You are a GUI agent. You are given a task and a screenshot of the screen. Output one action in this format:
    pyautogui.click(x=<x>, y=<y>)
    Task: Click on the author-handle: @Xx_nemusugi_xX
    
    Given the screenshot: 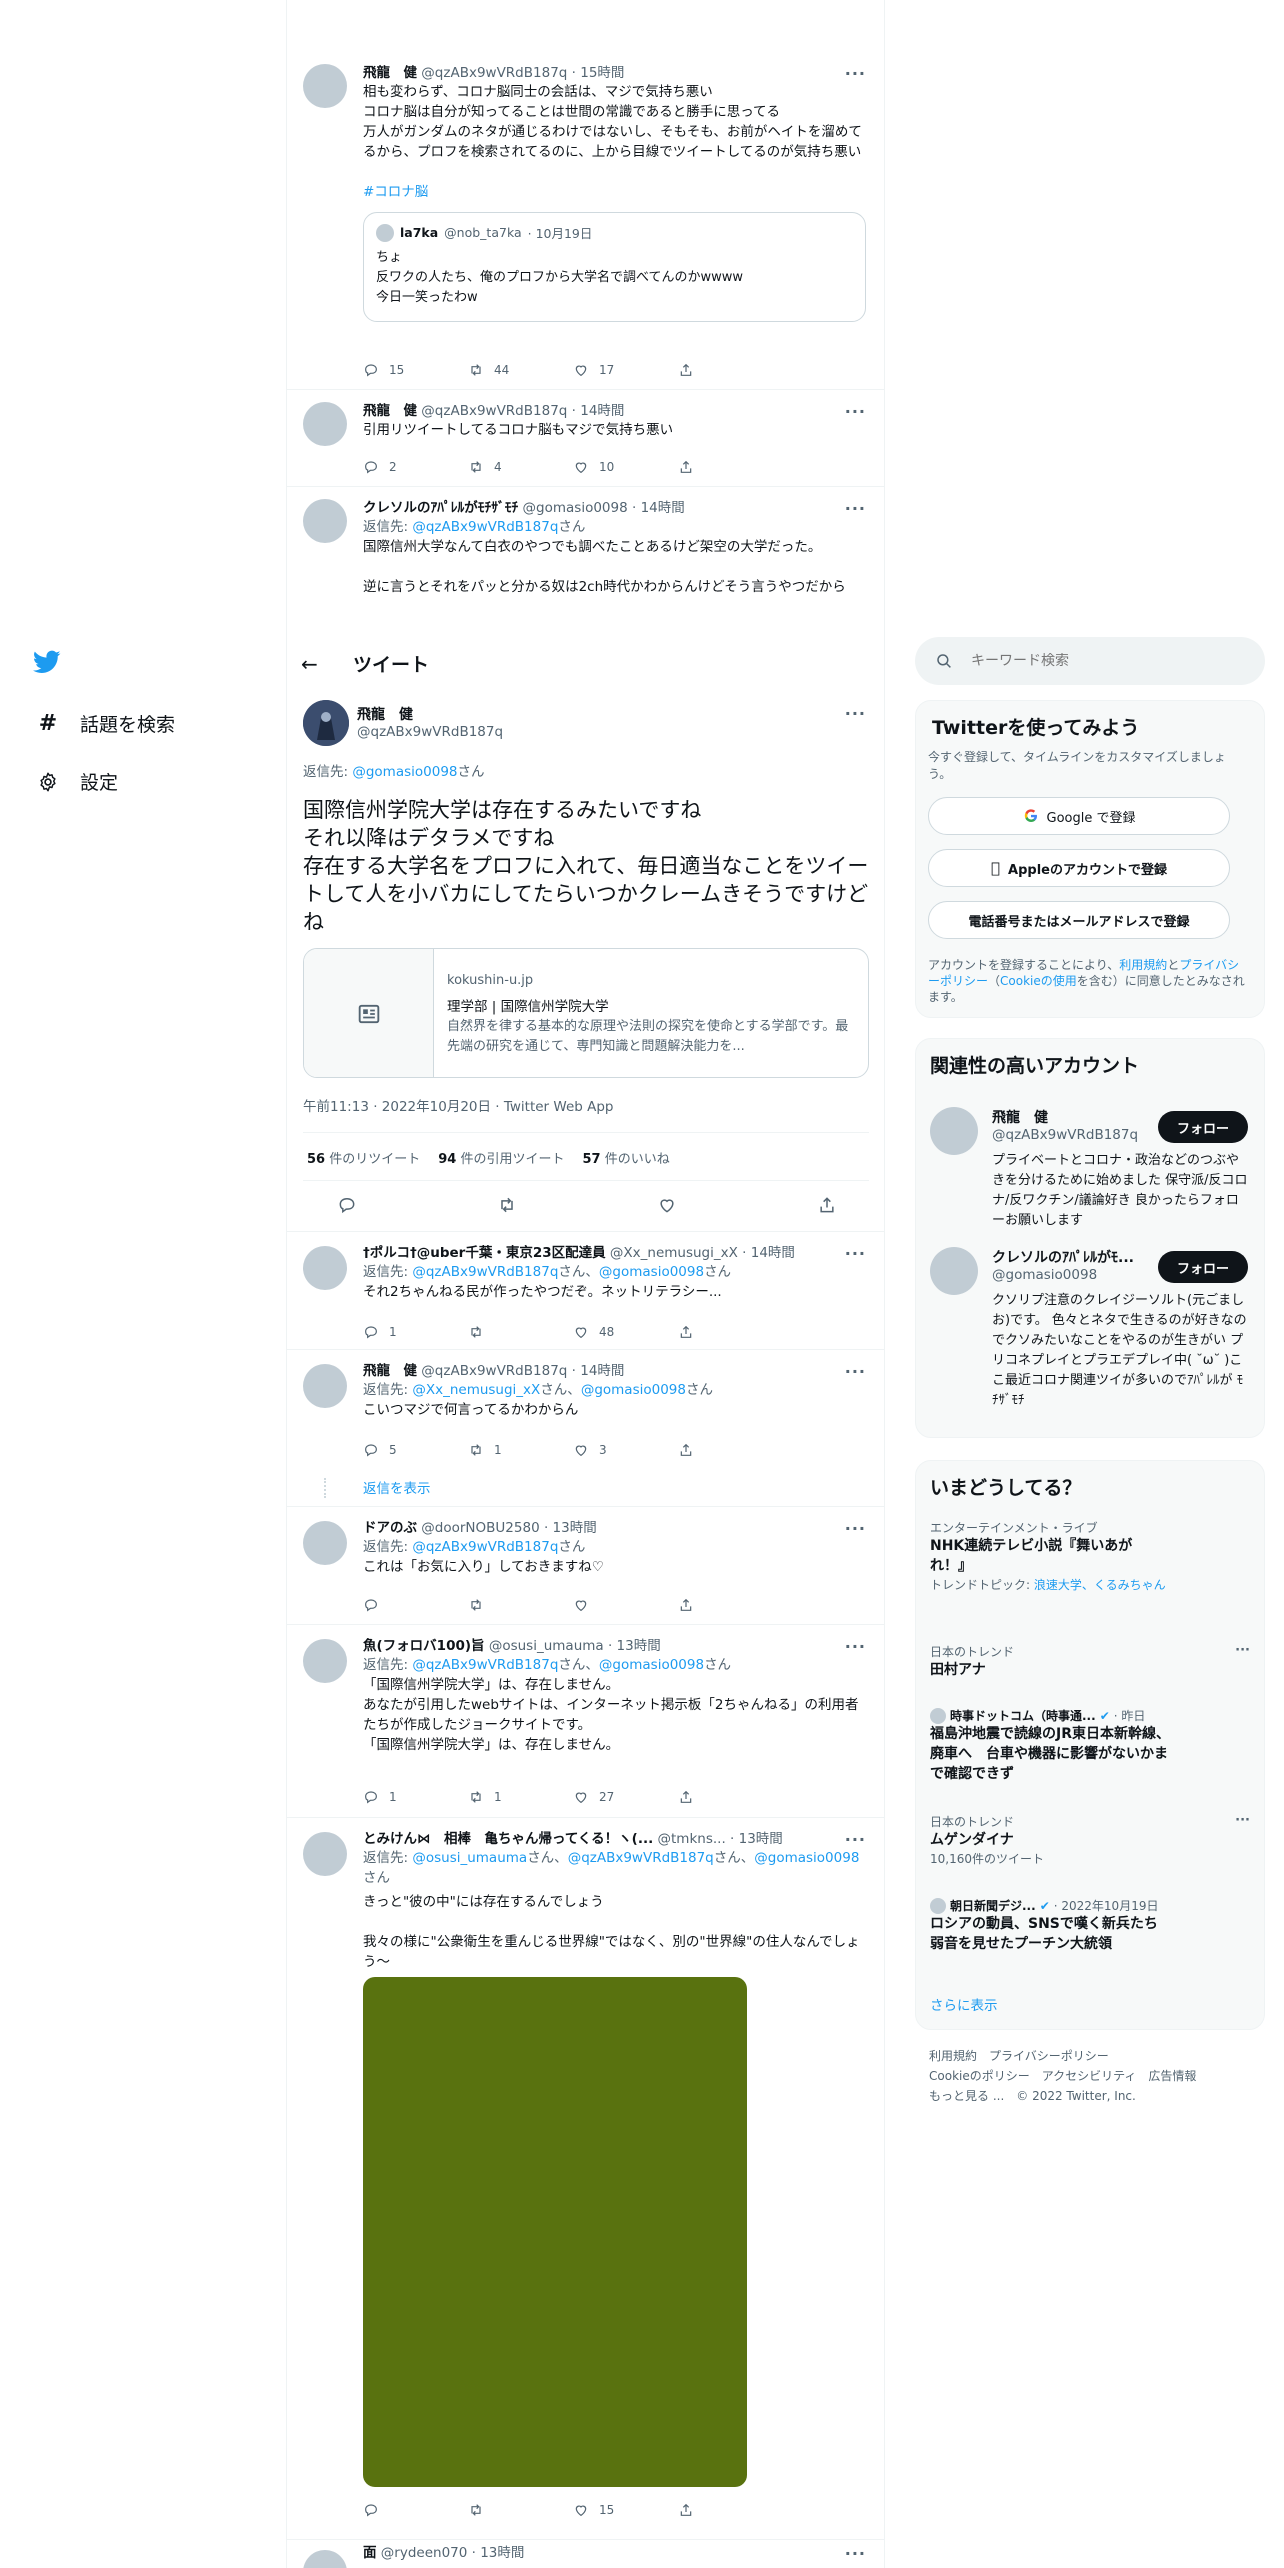 What is the action you would take?
    pyautogui.click(x=674, y=1253)
    